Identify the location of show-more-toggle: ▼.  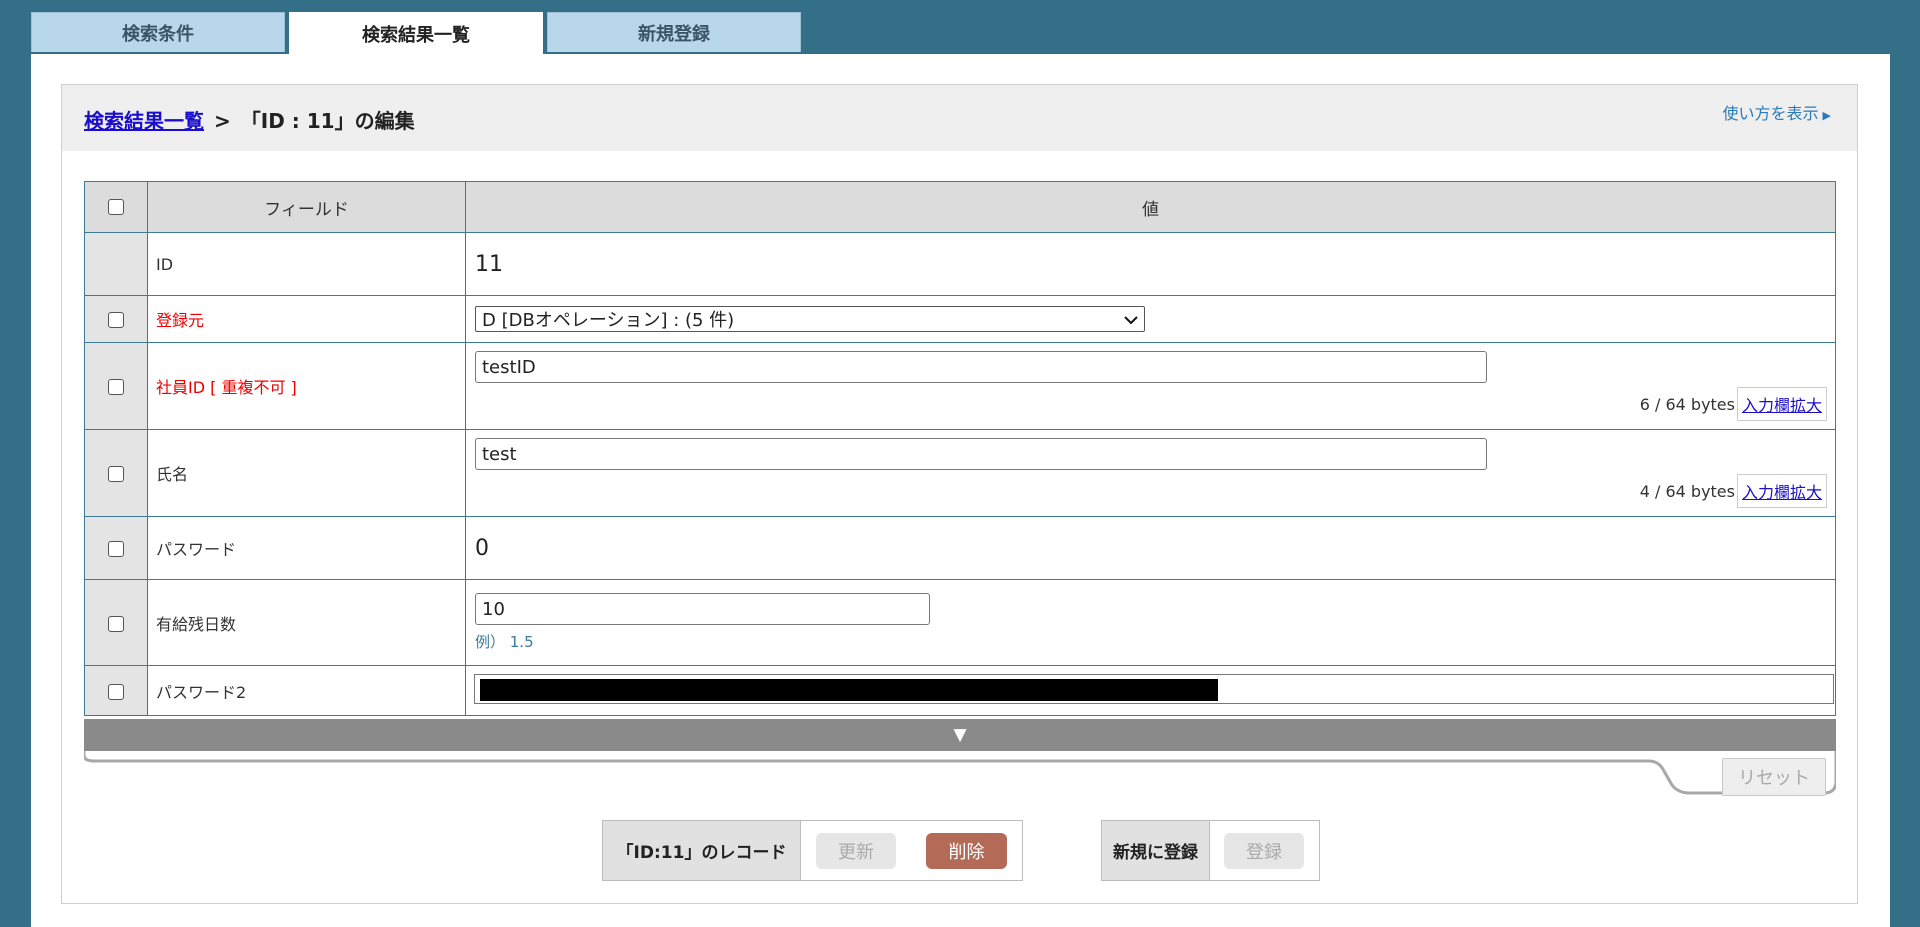
(960, 735).